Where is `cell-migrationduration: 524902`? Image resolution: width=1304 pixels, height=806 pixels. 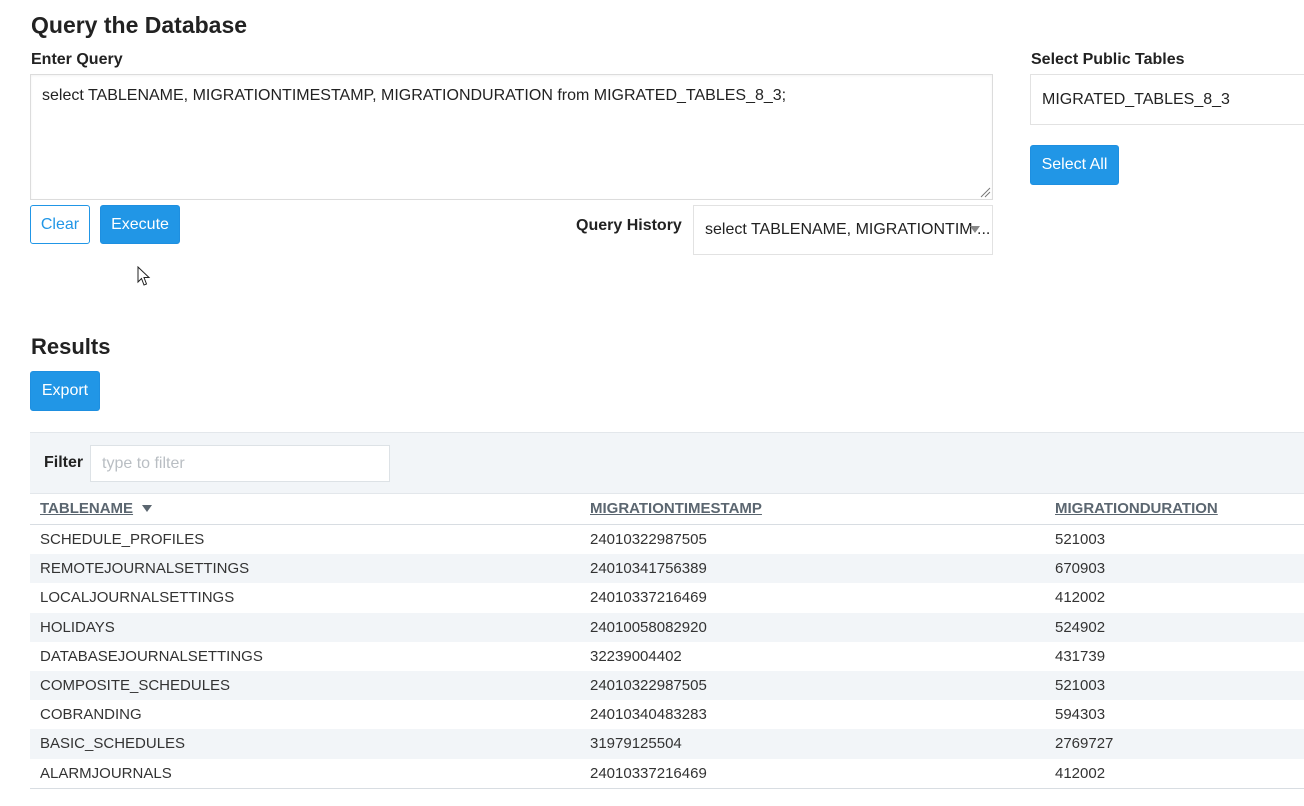
cell-migrationduration: 524902 is located at coordinates (1080, 627).